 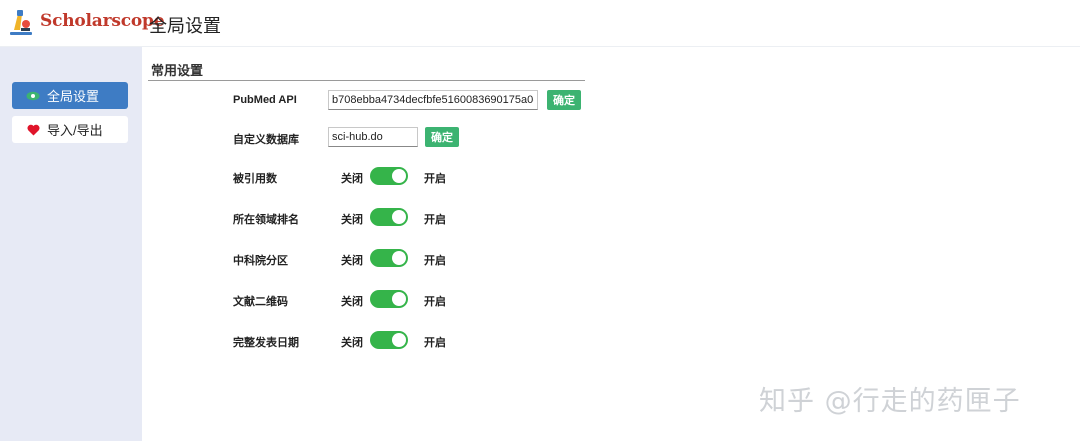 What do you see at coordinates (71, 244) in the screenshot?
I see `sidebar: 全局设置 导入/导出` at bounding box center [71, 244].